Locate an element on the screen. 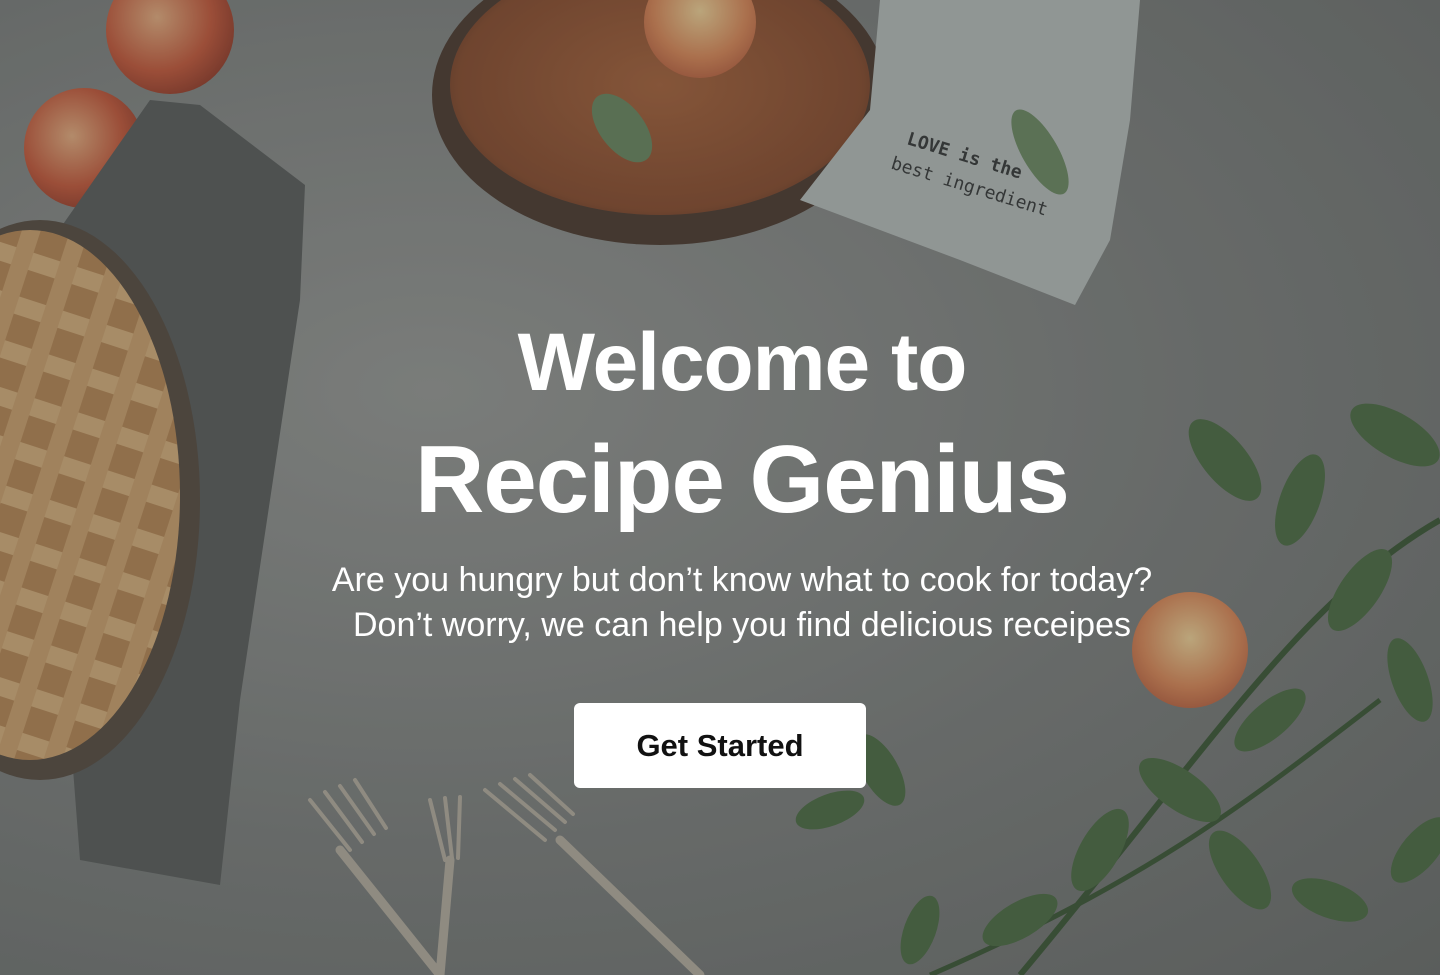  get-started-button: Get Started is located at coordinates (720, 745).